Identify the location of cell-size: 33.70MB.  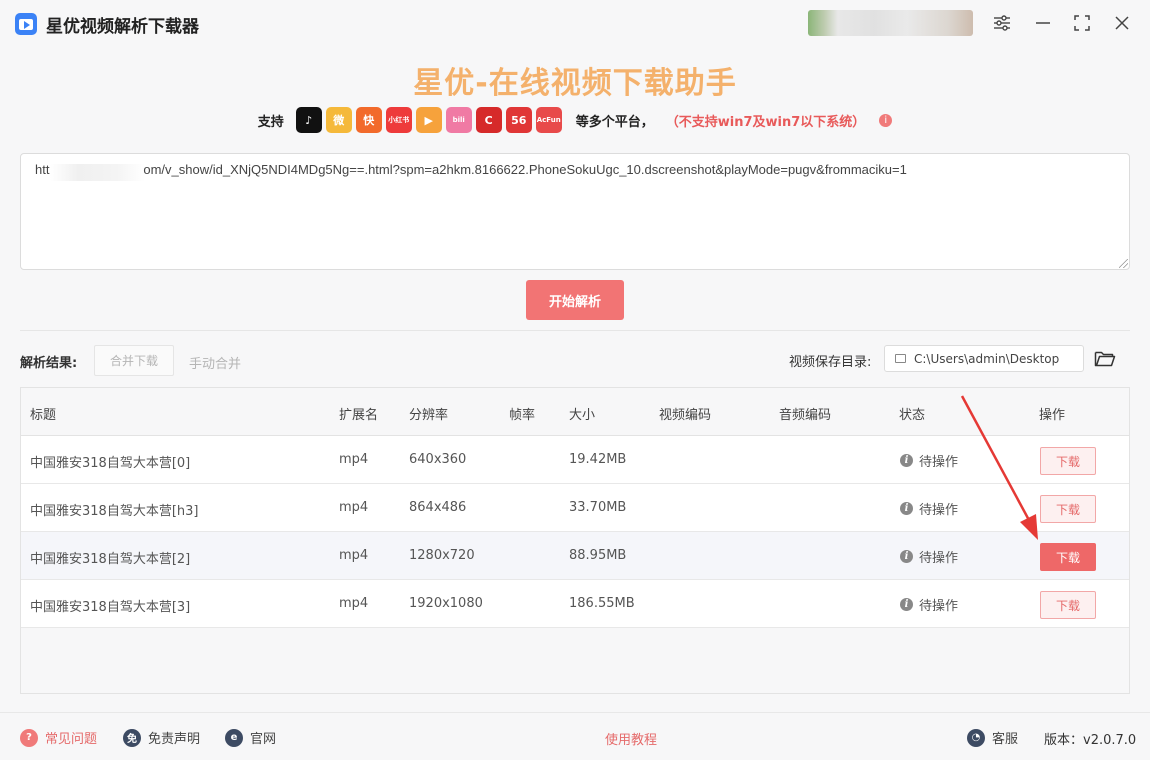
(598, 507).